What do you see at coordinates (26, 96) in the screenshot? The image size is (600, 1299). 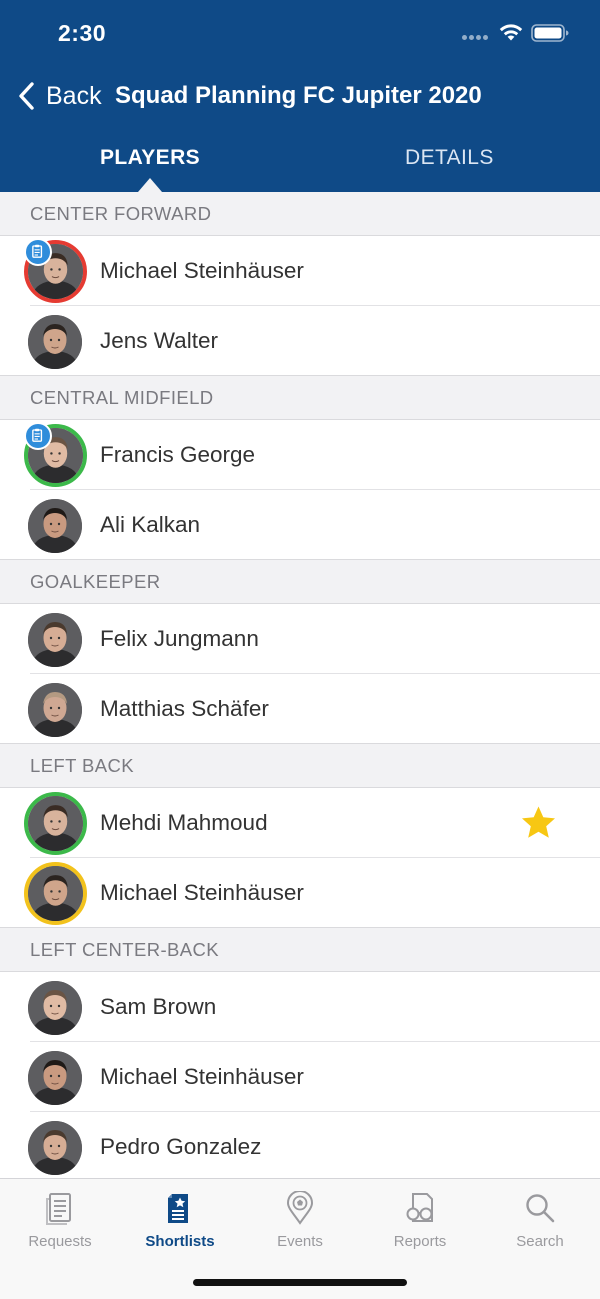 I see `chevron-left-icon` at bounding box center [26, 96].